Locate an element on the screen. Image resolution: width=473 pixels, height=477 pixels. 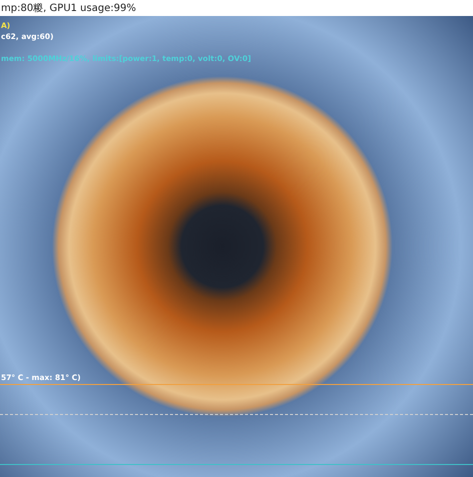
title-text: mp:80糉, GPU1 usage:99% is located at coordinates (68, 8).